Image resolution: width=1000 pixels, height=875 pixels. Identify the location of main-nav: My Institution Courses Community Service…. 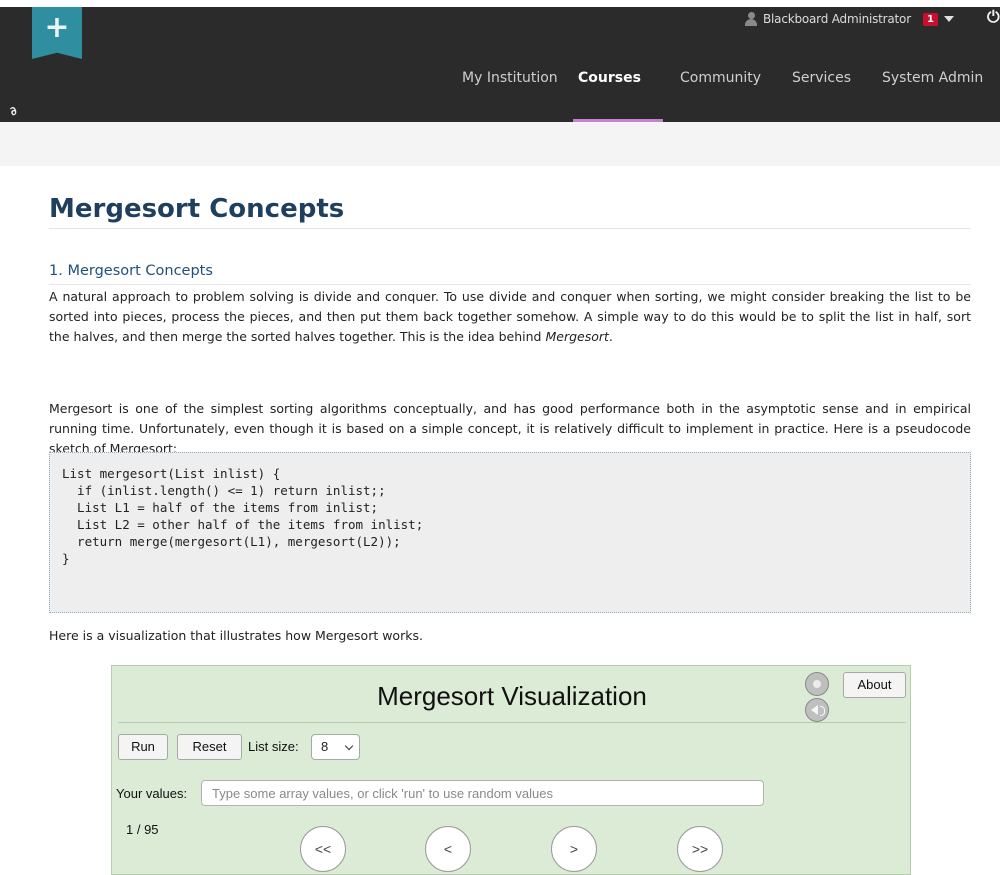
(500, 80).